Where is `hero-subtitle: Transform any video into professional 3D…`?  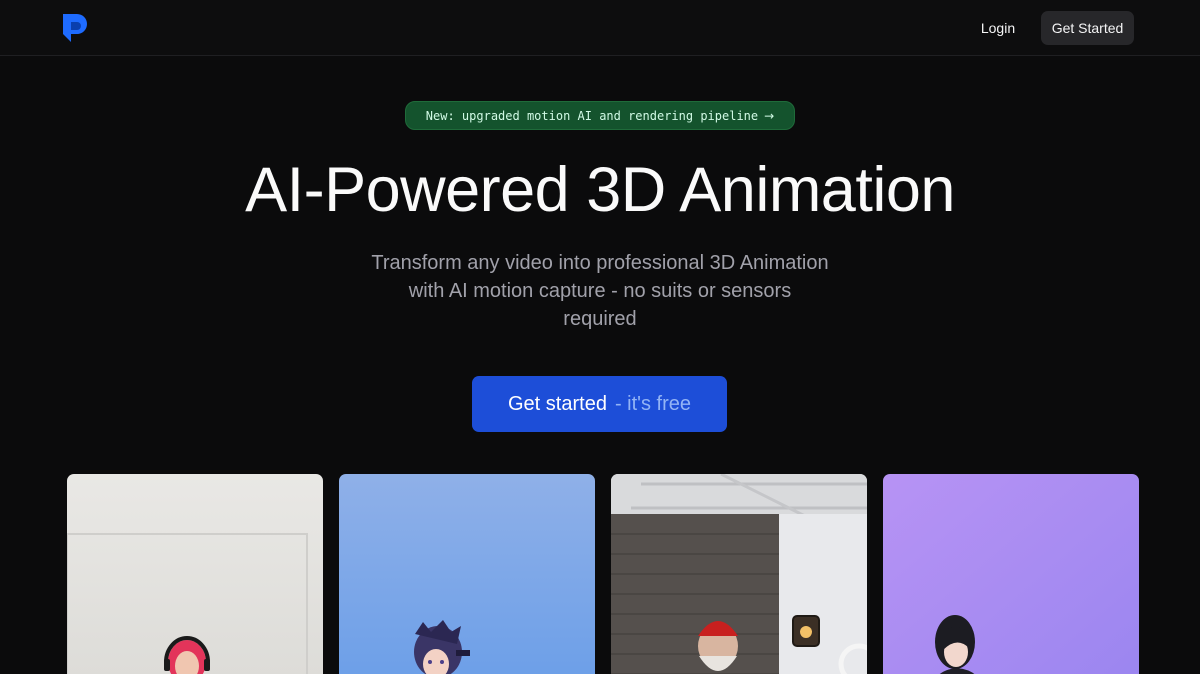
hero-subtitle: Transform any video into professional 3D… is located at coordinates (600, 291).